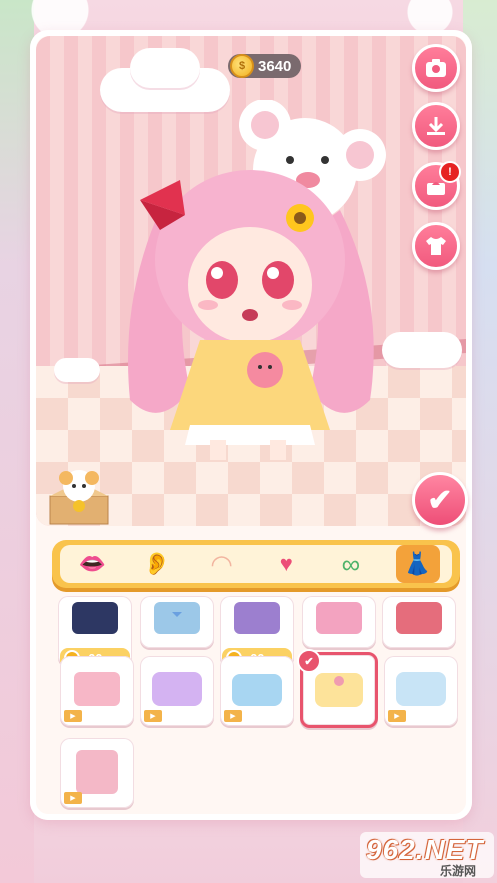  Describe the element at coordinates (337, 688) in the screenshot. I see `item-card-selected: ✔` at that location.